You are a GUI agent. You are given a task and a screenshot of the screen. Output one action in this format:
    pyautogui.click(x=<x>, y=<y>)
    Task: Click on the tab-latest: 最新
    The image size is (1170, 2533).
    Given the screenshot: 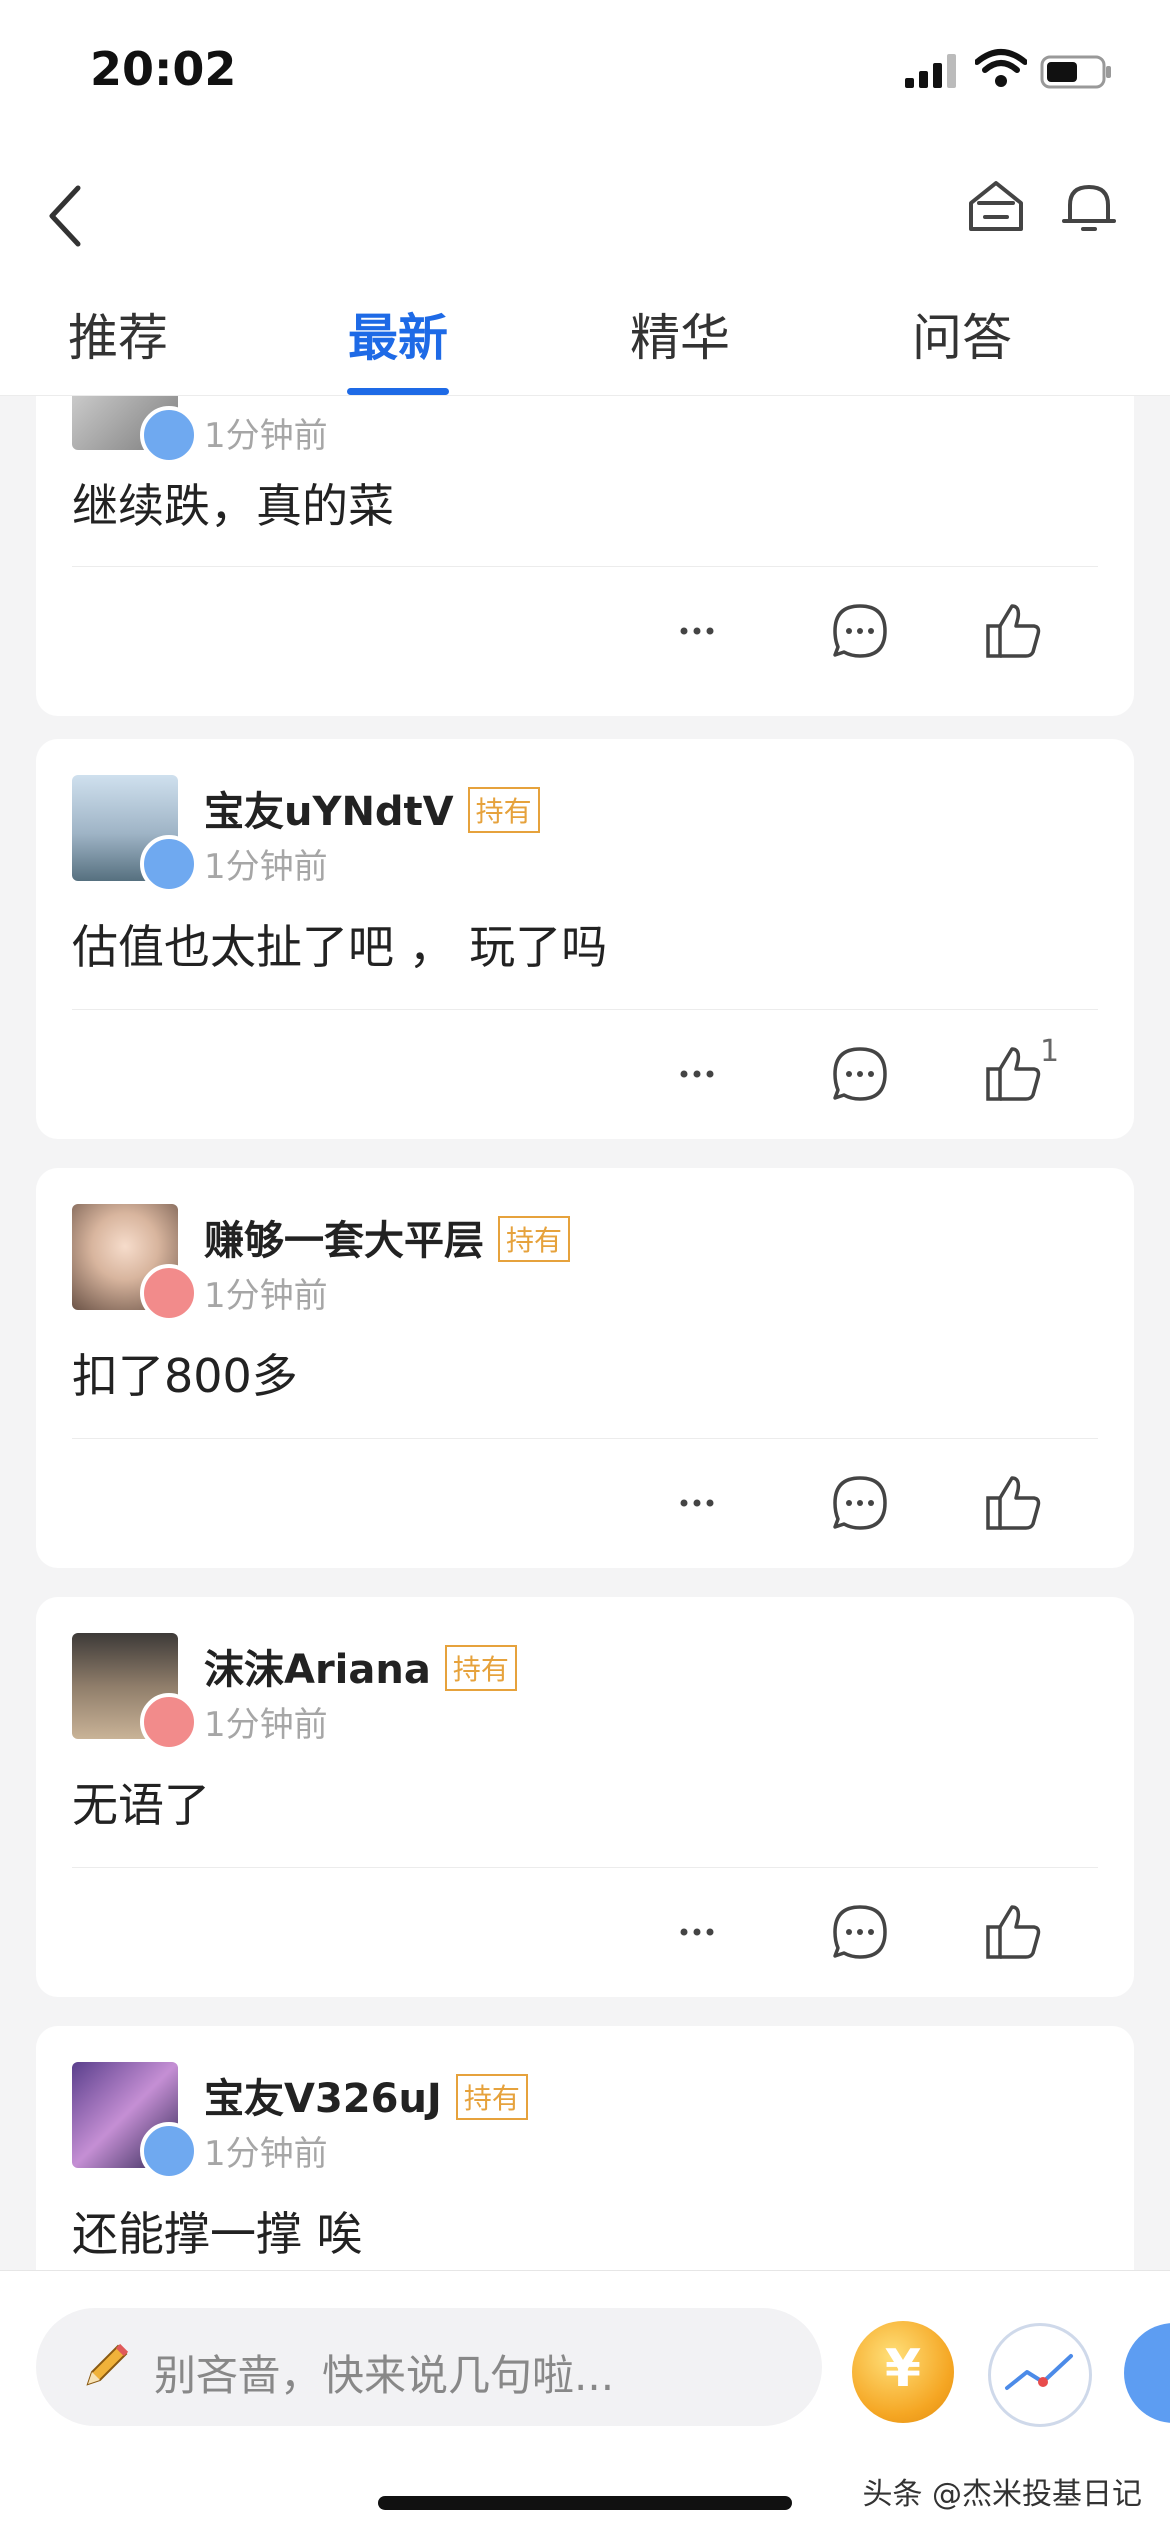 What is the action you would take?
    pyautogui.click(x=398, y=334)
    